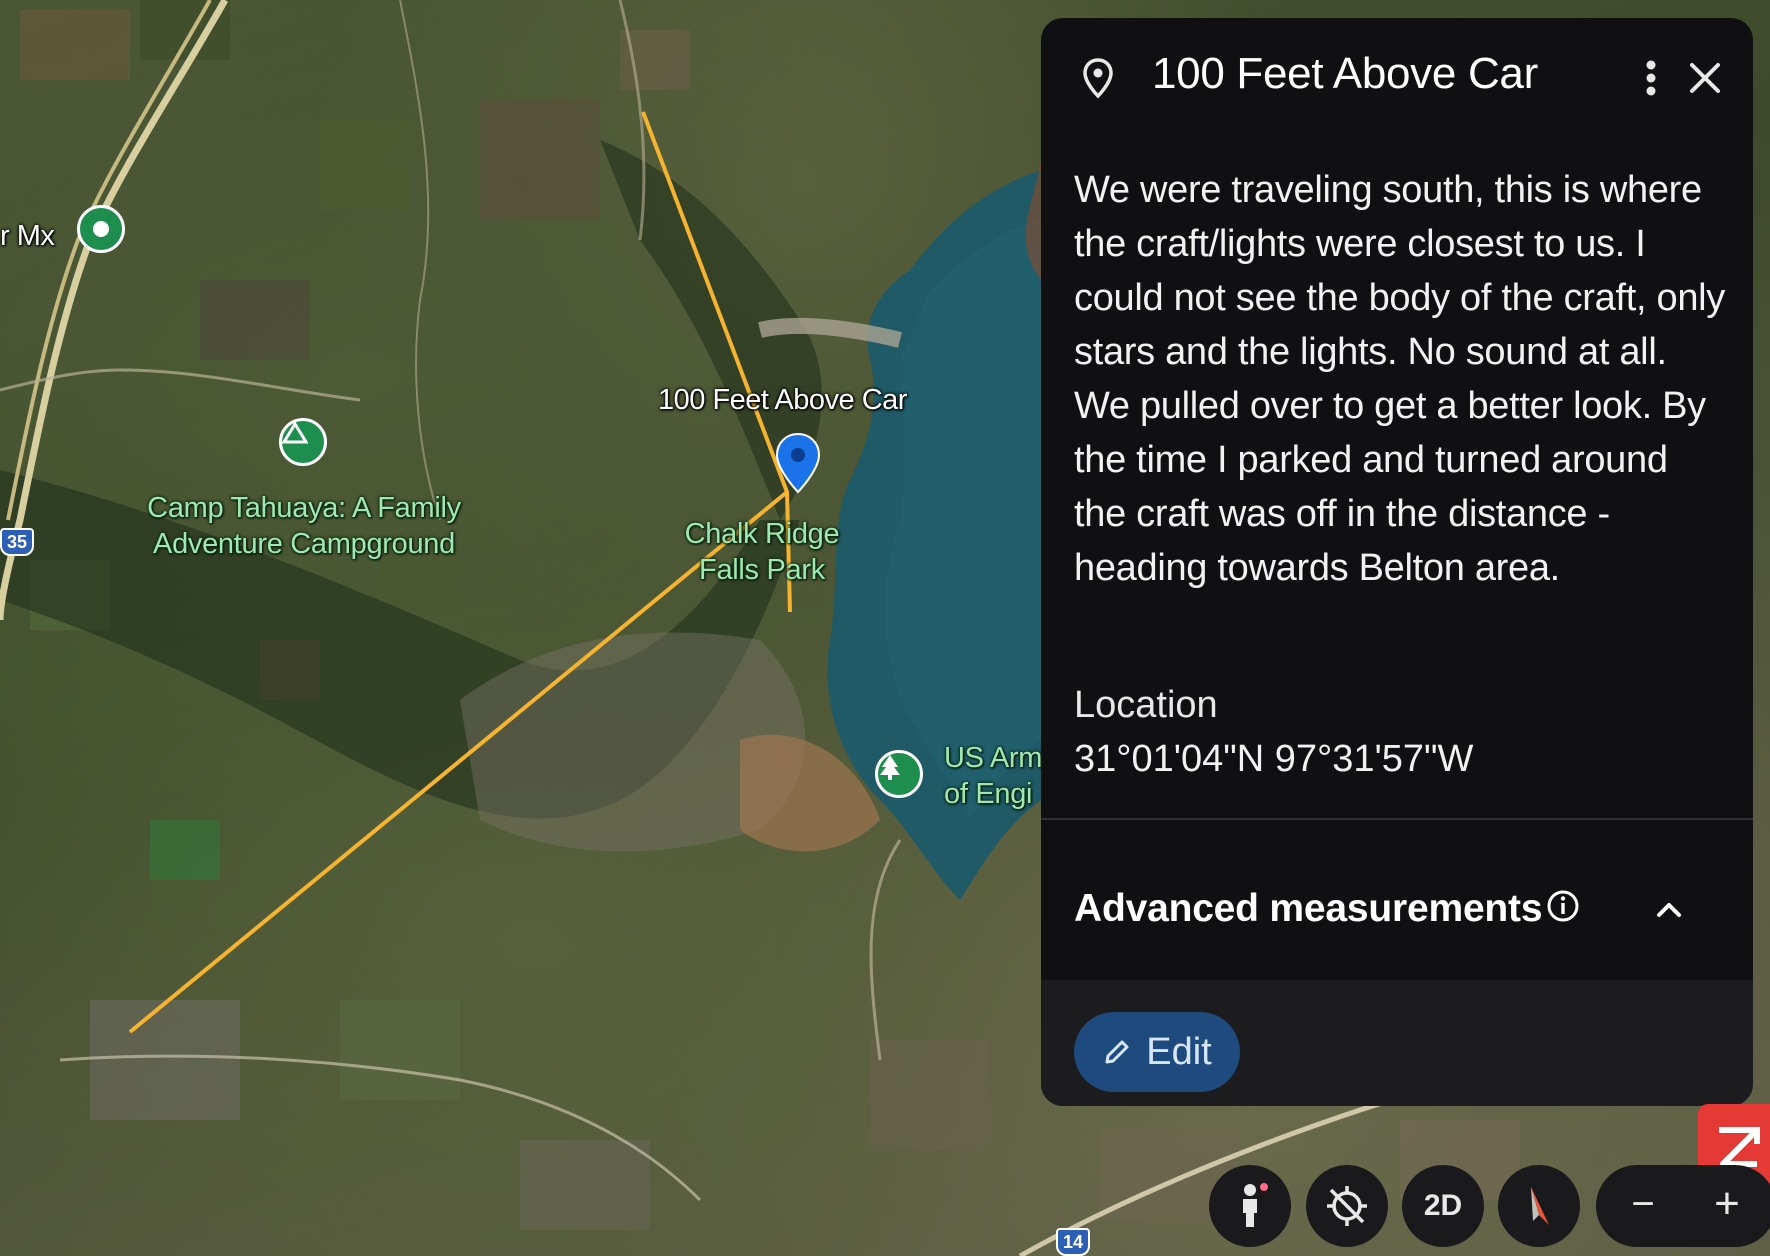 The height and width of the screenshot is (1256, 1770). What do you see at coordinates (988, 794) in the screenshot?
I see `us-army-corps-label-line2: of Engi` at bounding box center [988, 794].